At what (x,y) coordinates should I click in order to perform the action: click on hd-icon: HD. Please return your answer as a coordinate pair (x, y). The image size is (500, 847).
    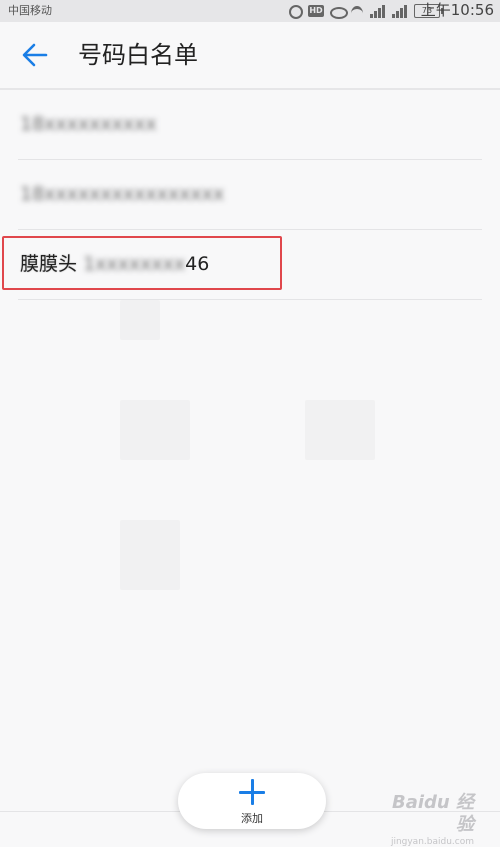
    Looking at the image, I should click on (316, 11).